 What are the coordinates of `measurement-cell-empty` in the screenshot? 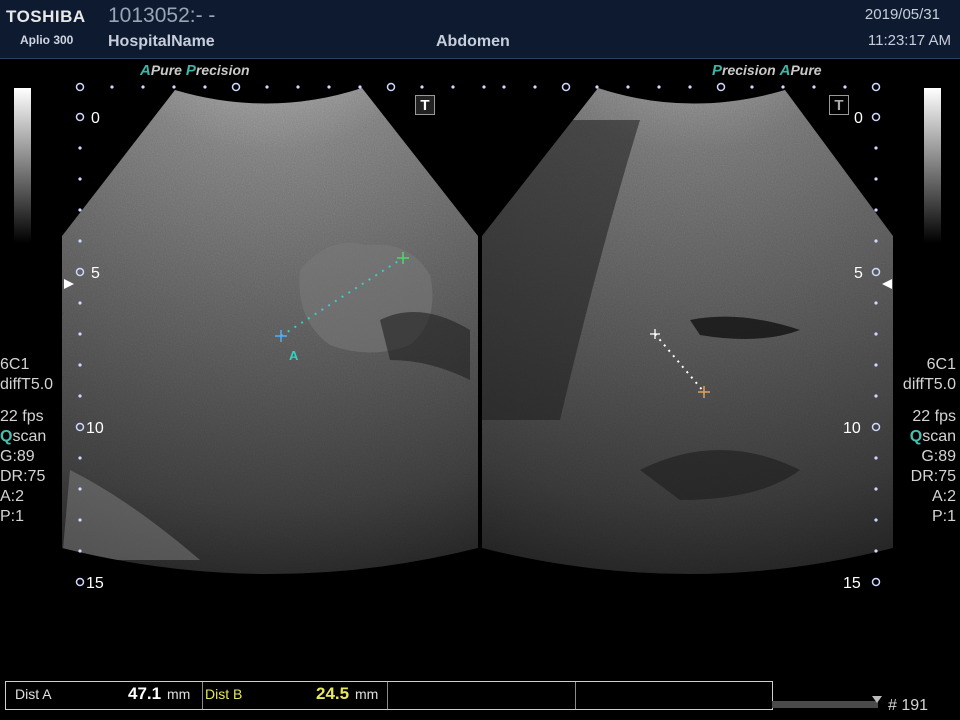 It's located at (482, 695).